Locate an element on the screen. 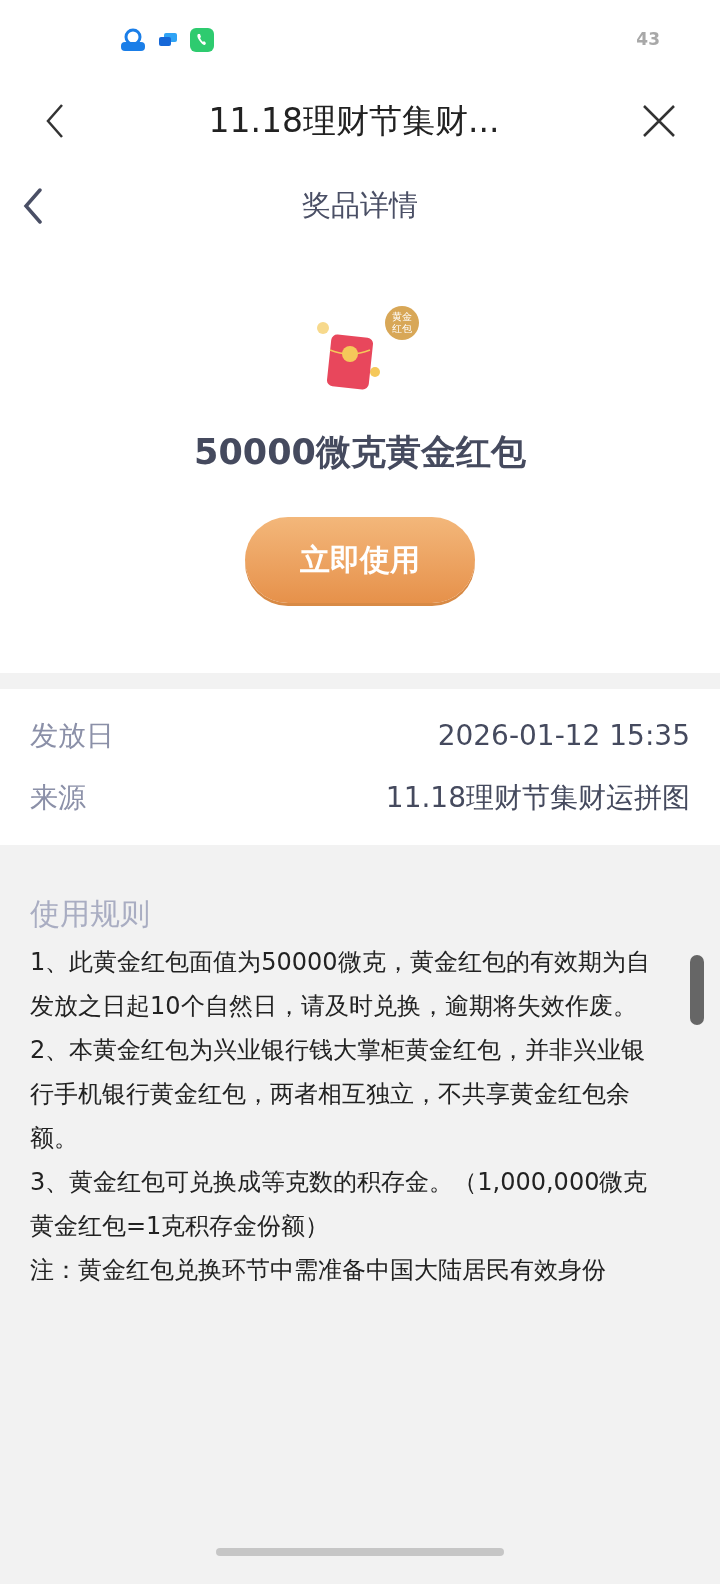 This screenshot has width=720, height=1584. chat-icon is located at coordinates (168, 40).